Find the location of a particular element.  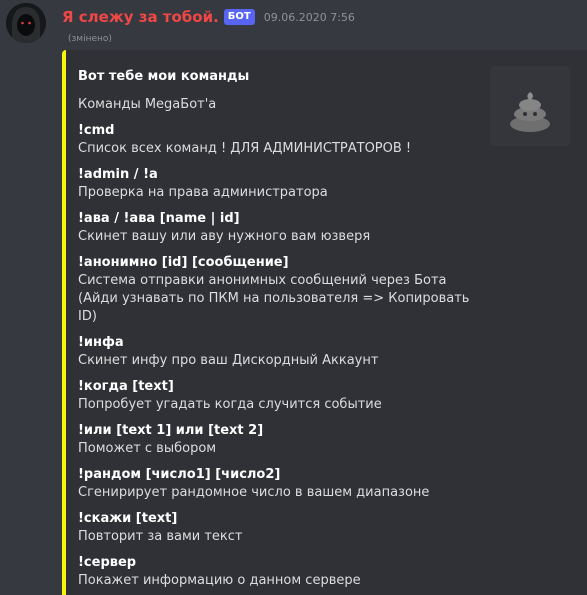

embed-description: Команды MegaБот'а is located at coordinates (147, 104).